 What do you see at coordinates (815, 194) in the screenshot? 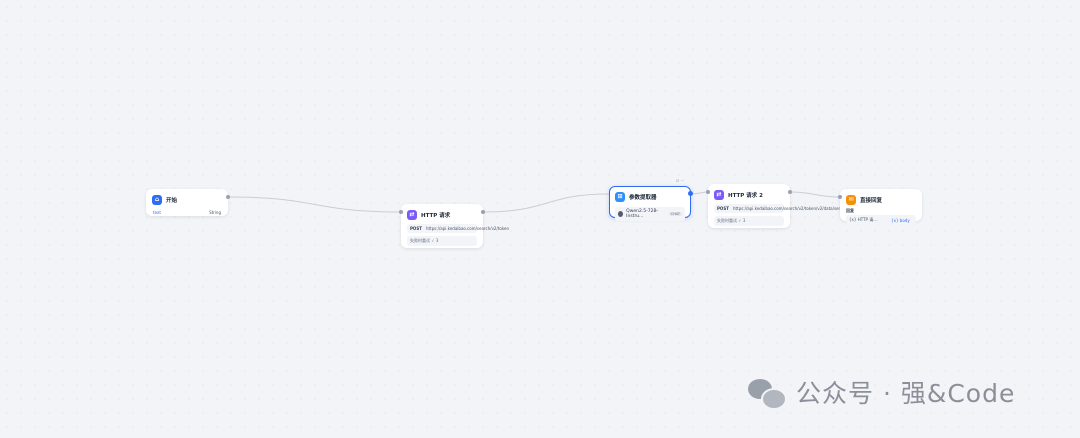
I see `edge-http2-answer` at bounding box center [815, 194].